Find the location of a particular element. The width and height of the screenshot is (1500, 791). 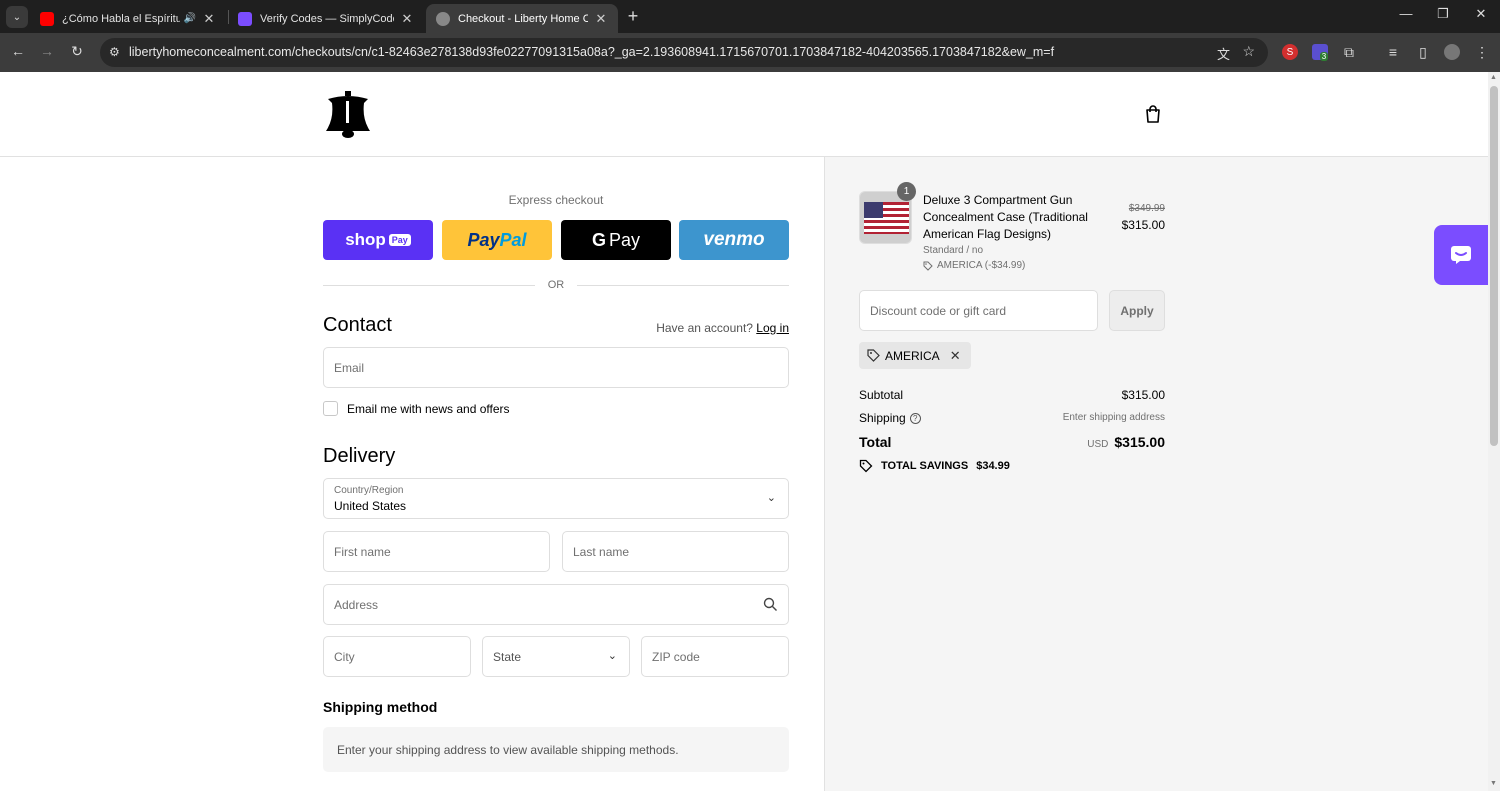

subtotal-value: $315.00 is located at coordinates (1143, 395).